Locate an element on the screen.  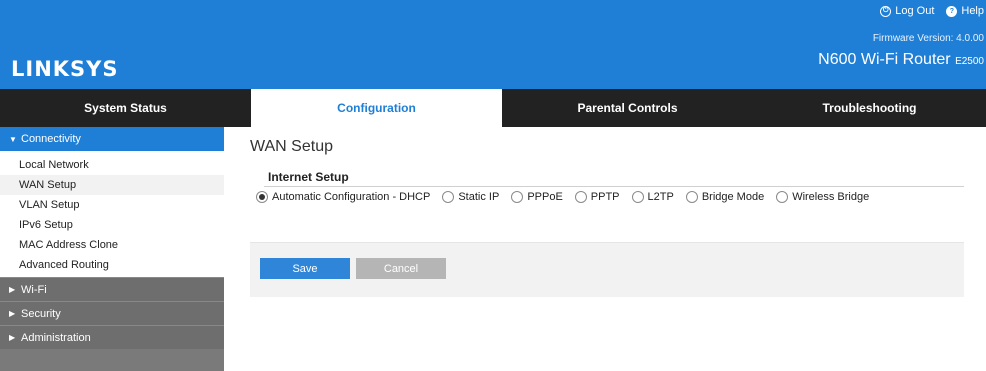
tab-parental-controls: Parental Controls is located at coordinates (627, 108).